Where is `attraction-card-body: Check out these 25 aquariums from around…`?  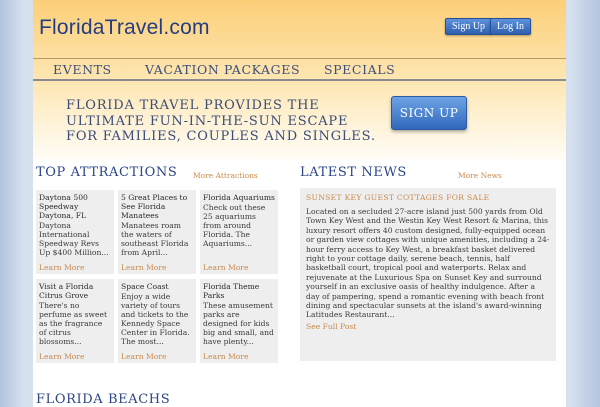 attraction-card-body: Check out these 25 aquariums from around… is located at coordinates (234, 225).